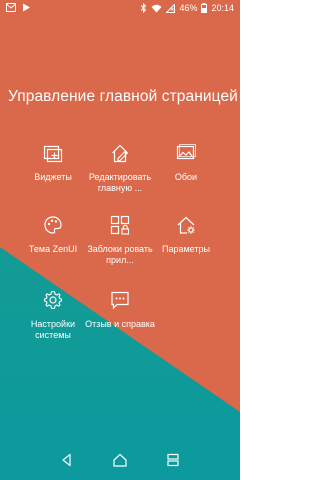 The image size is (320, 480). Describe the element at coordinates (186, 162) in the screenshot. I see `tile-wallpaper: Обои` at that location.